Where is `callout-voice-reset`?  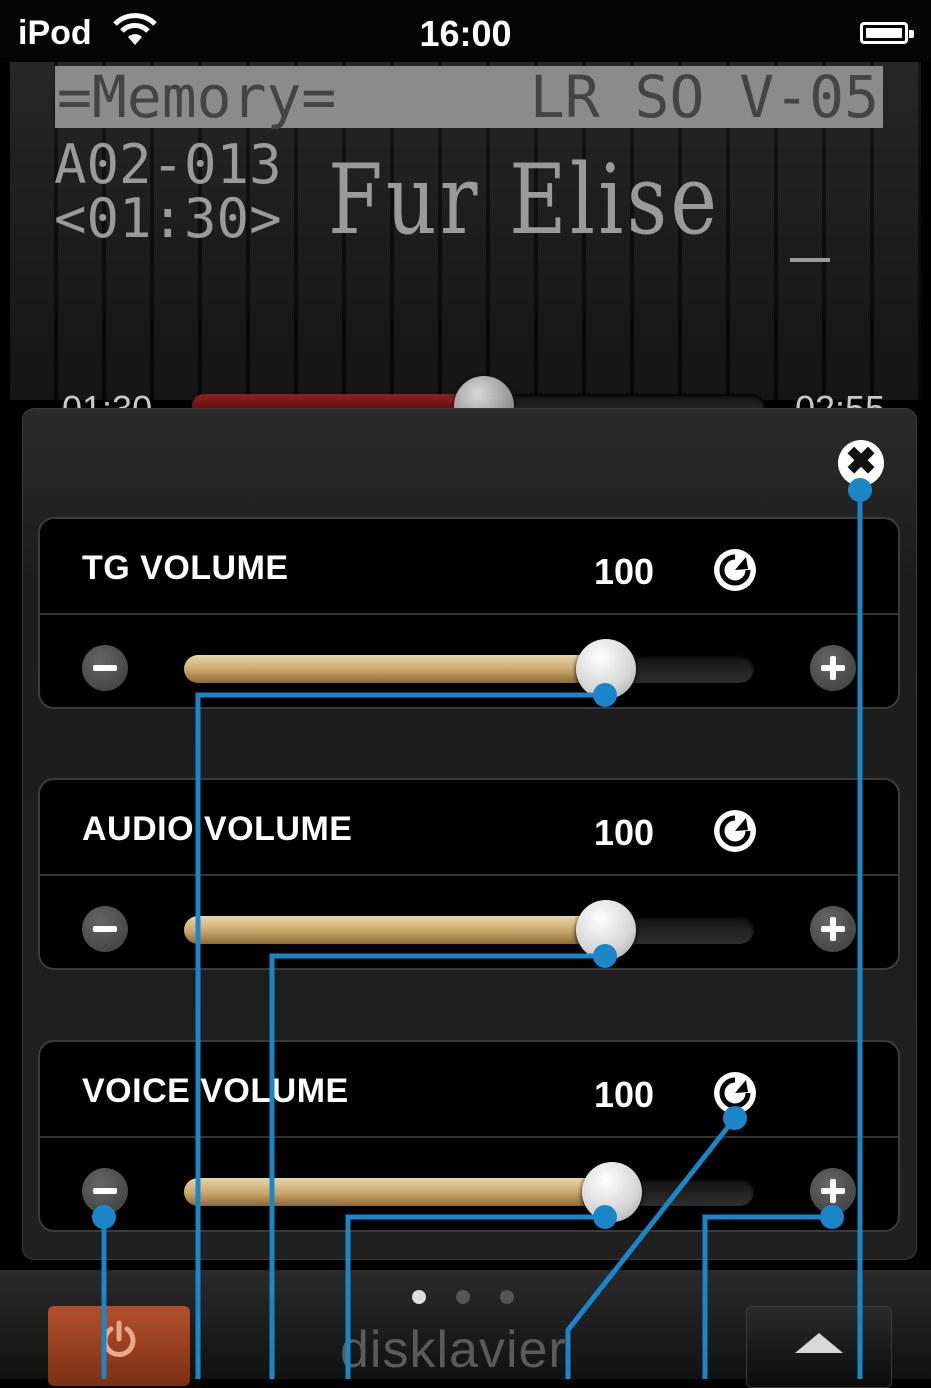
callout-voice-reset is located at coordinates (651, 1247).